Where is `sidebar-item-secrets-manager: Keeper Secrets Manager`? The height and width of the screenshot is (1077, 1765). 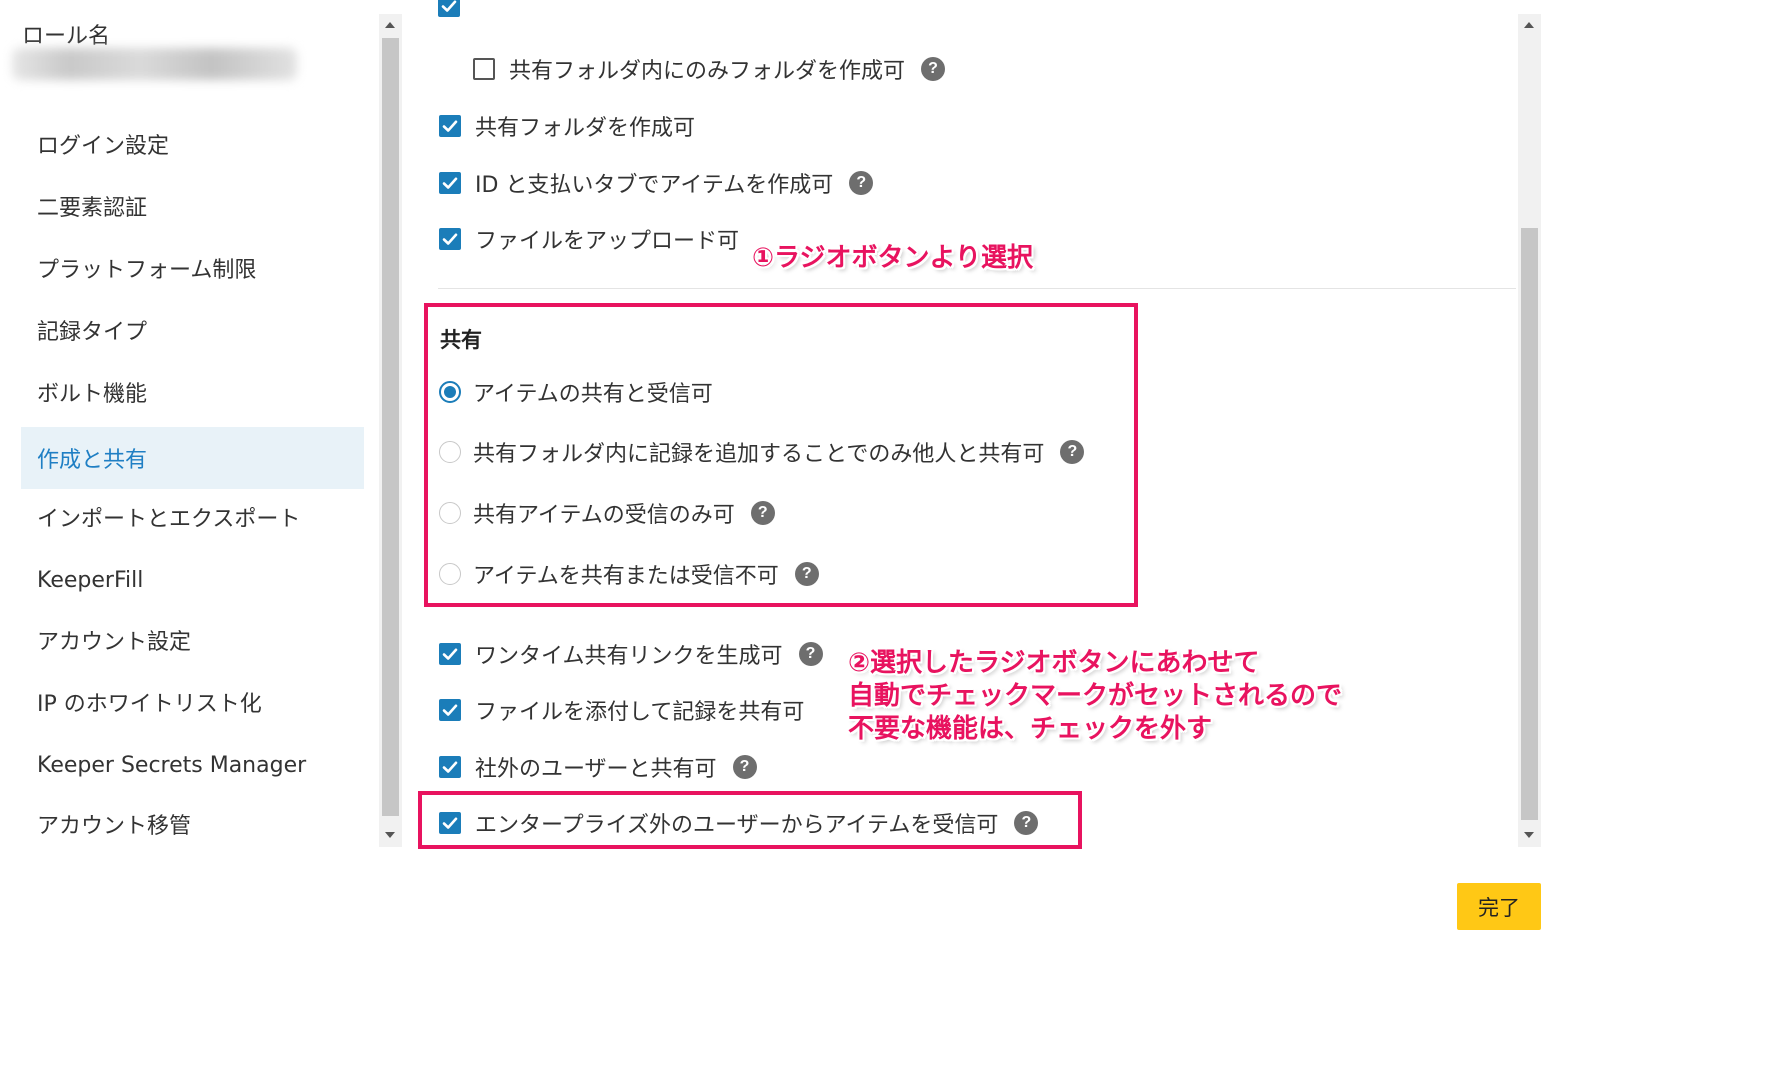
sidebar-item-secrets-manager: Keeper Secrets Manager is located at coordinates (192, 765).